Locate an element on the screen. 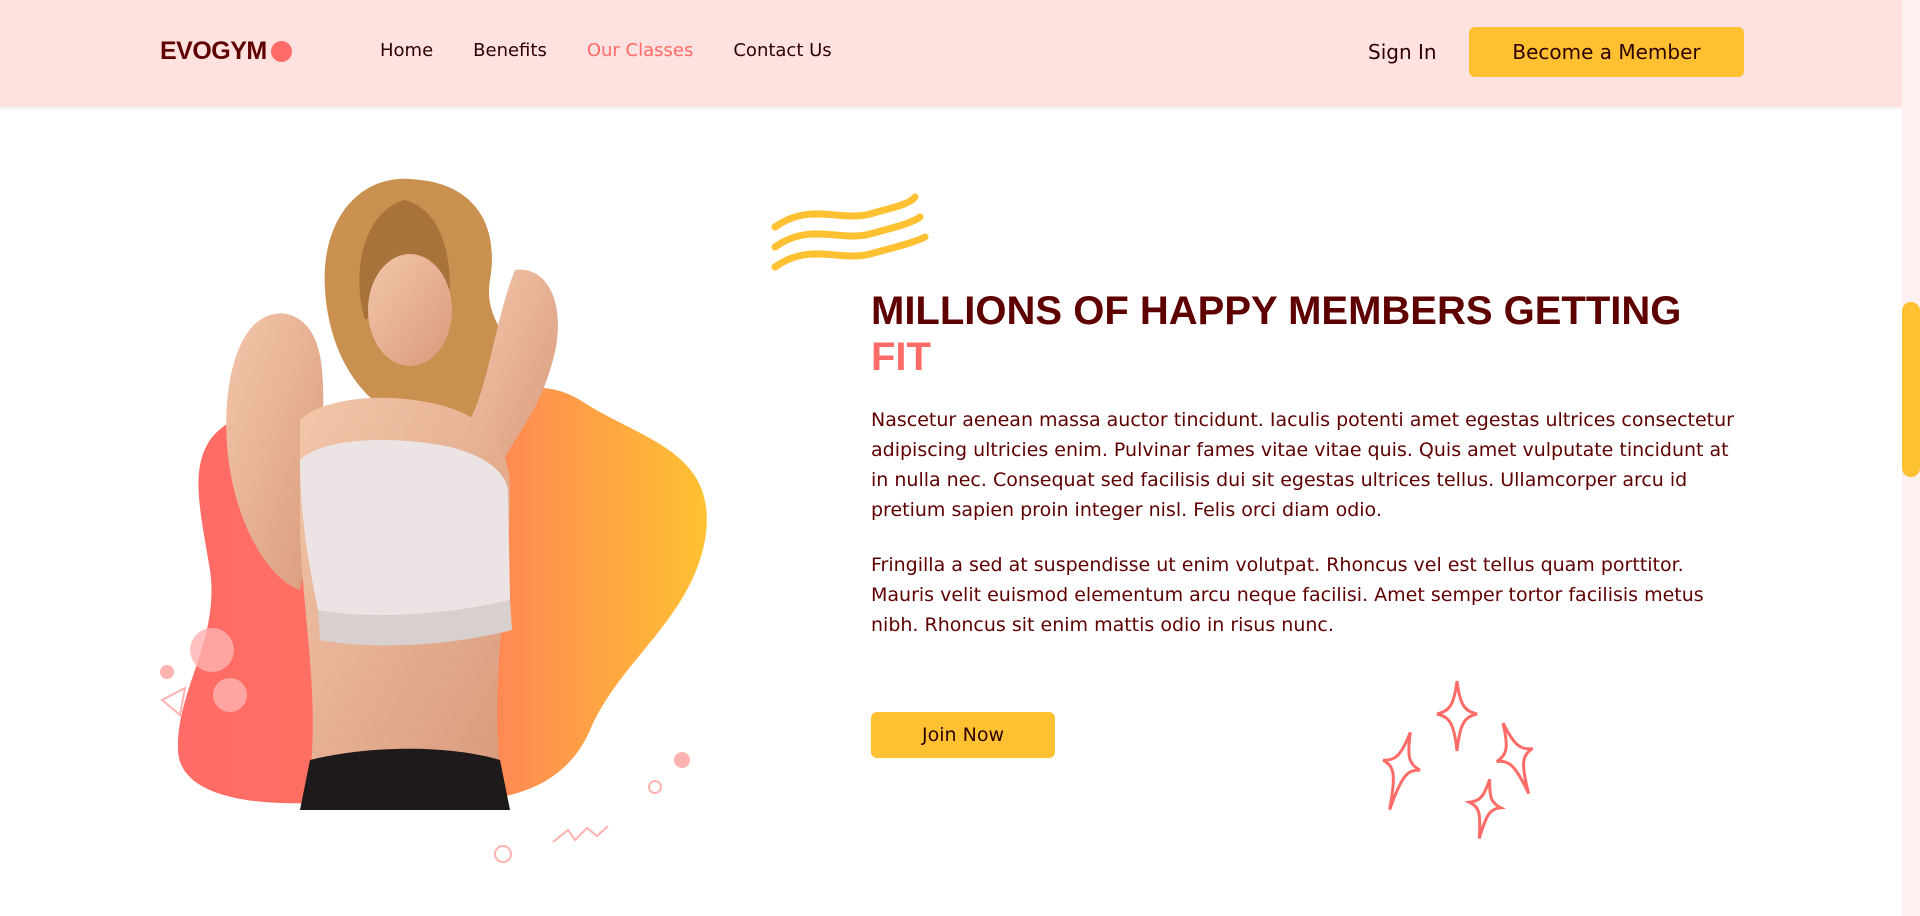 The height and width of the screenshot is (916, 1920). hero-headline: MILLIONS OF HAPPY MEMBERS GETTING FIT is located at coordinates (1321, 334).